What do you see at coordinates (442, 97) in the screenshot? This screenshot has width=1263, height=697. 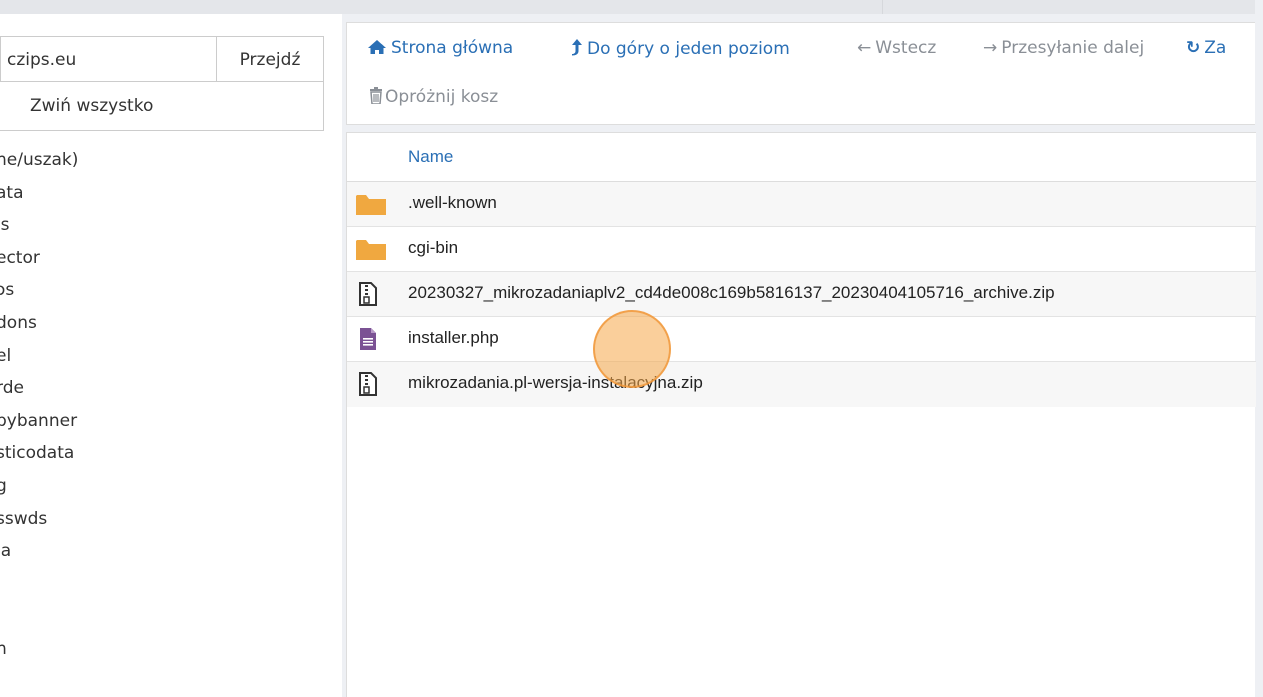 I see `empty-trash-label: Opróżnij kosz` at bounding box center [442, 97].